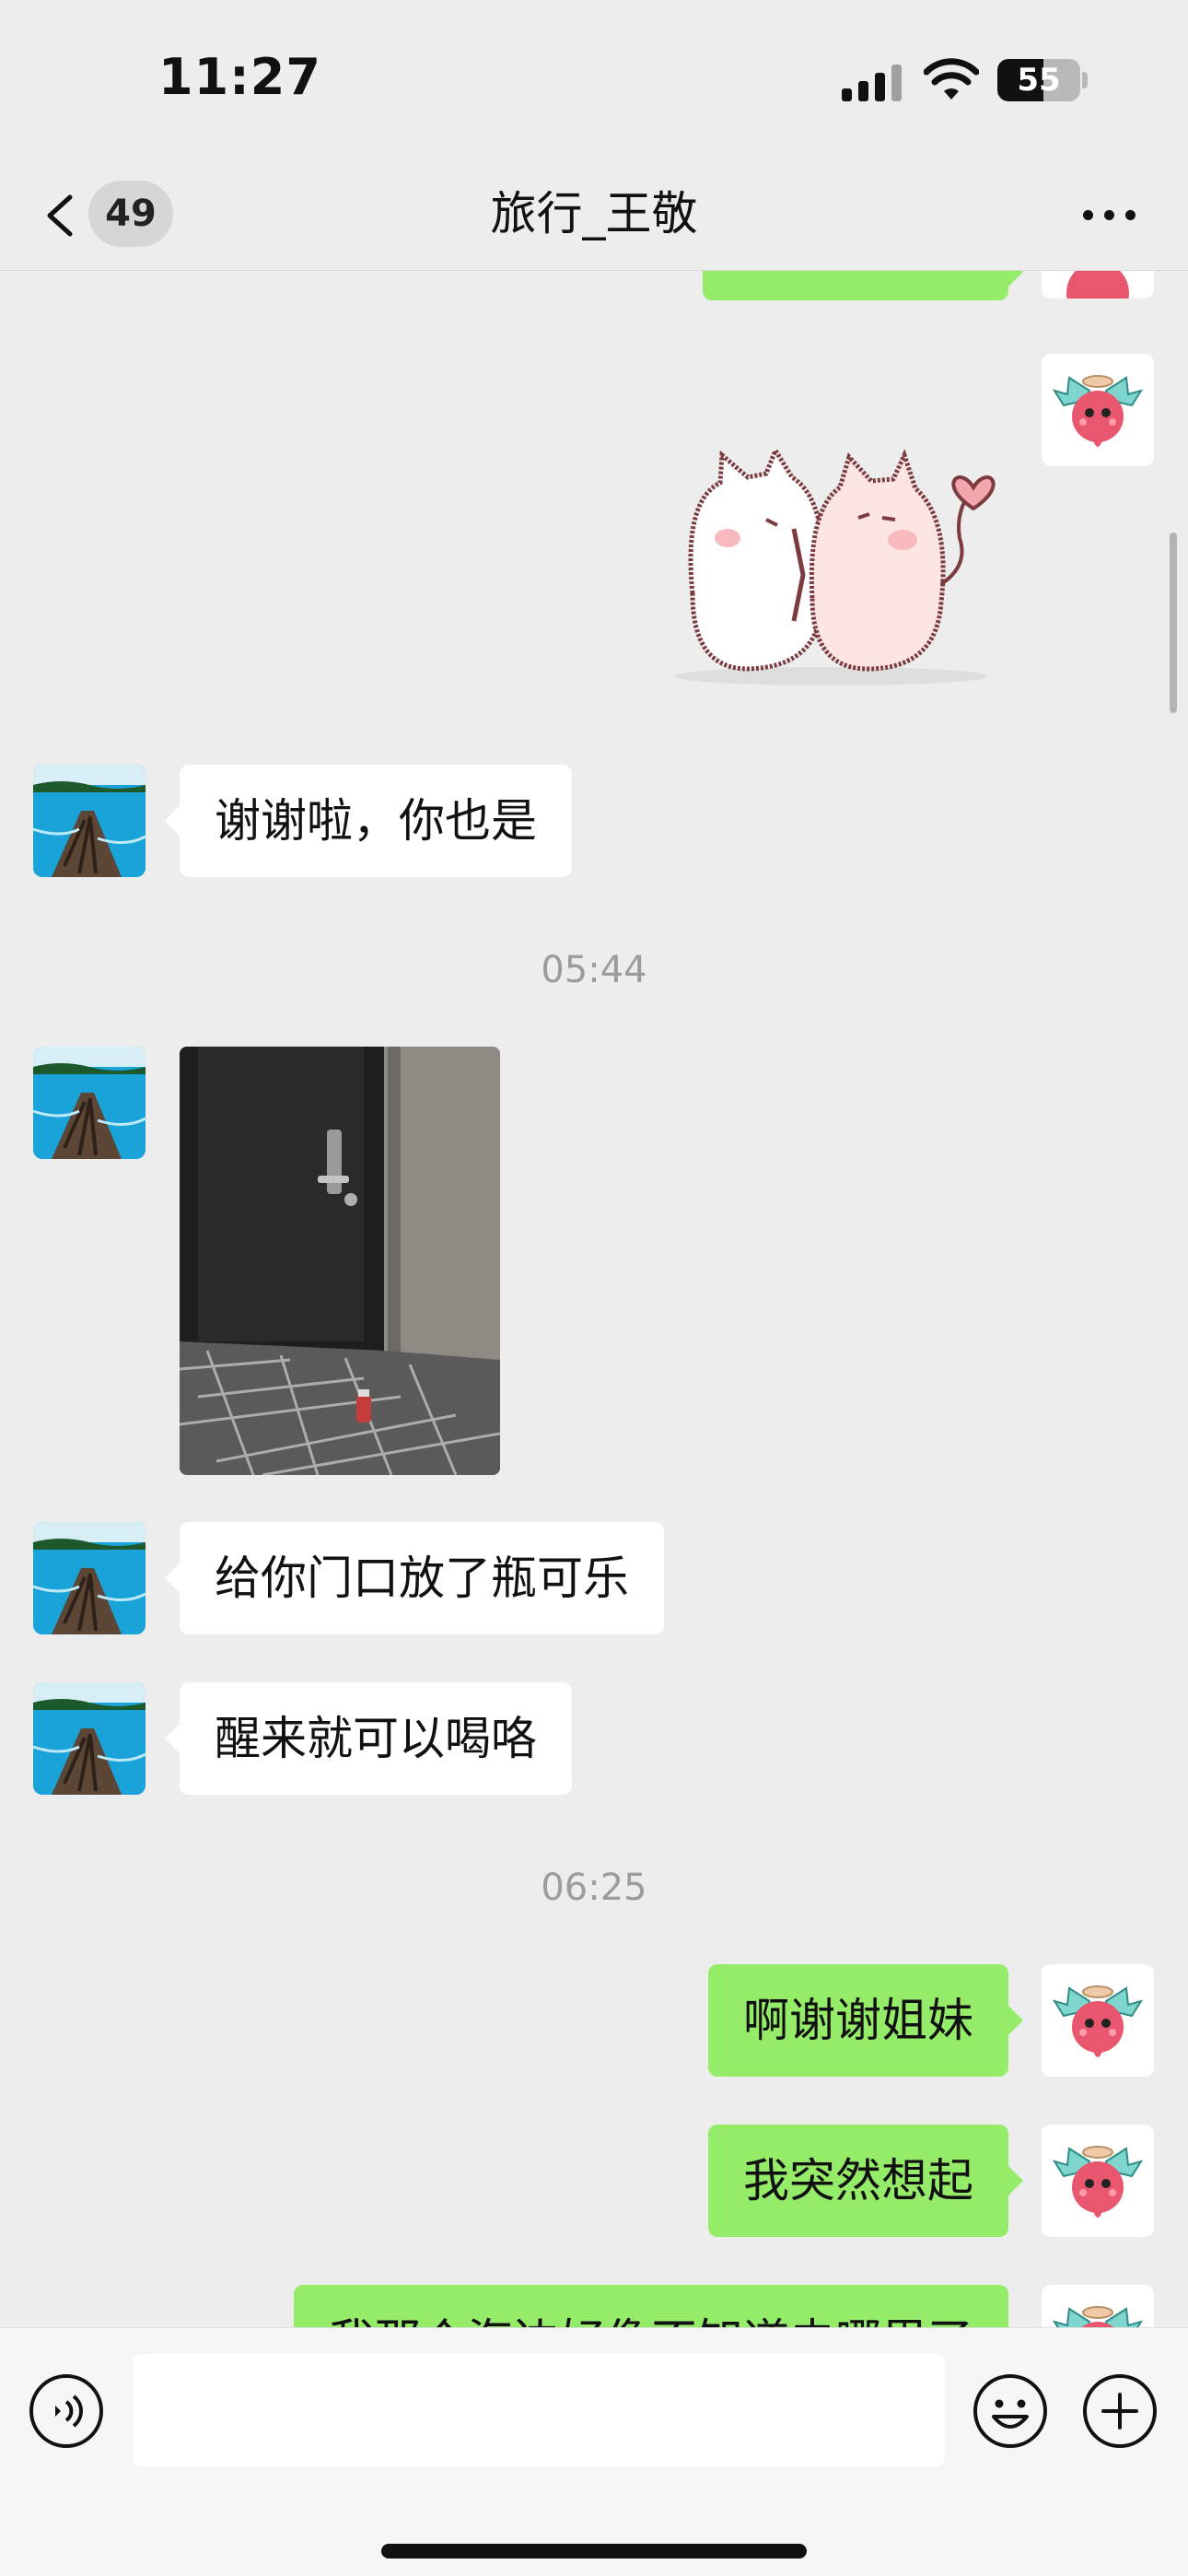  Describe the element at coordinates (594, 970) in the screenshot. I see `message-timestamp: 05:44` at that location.